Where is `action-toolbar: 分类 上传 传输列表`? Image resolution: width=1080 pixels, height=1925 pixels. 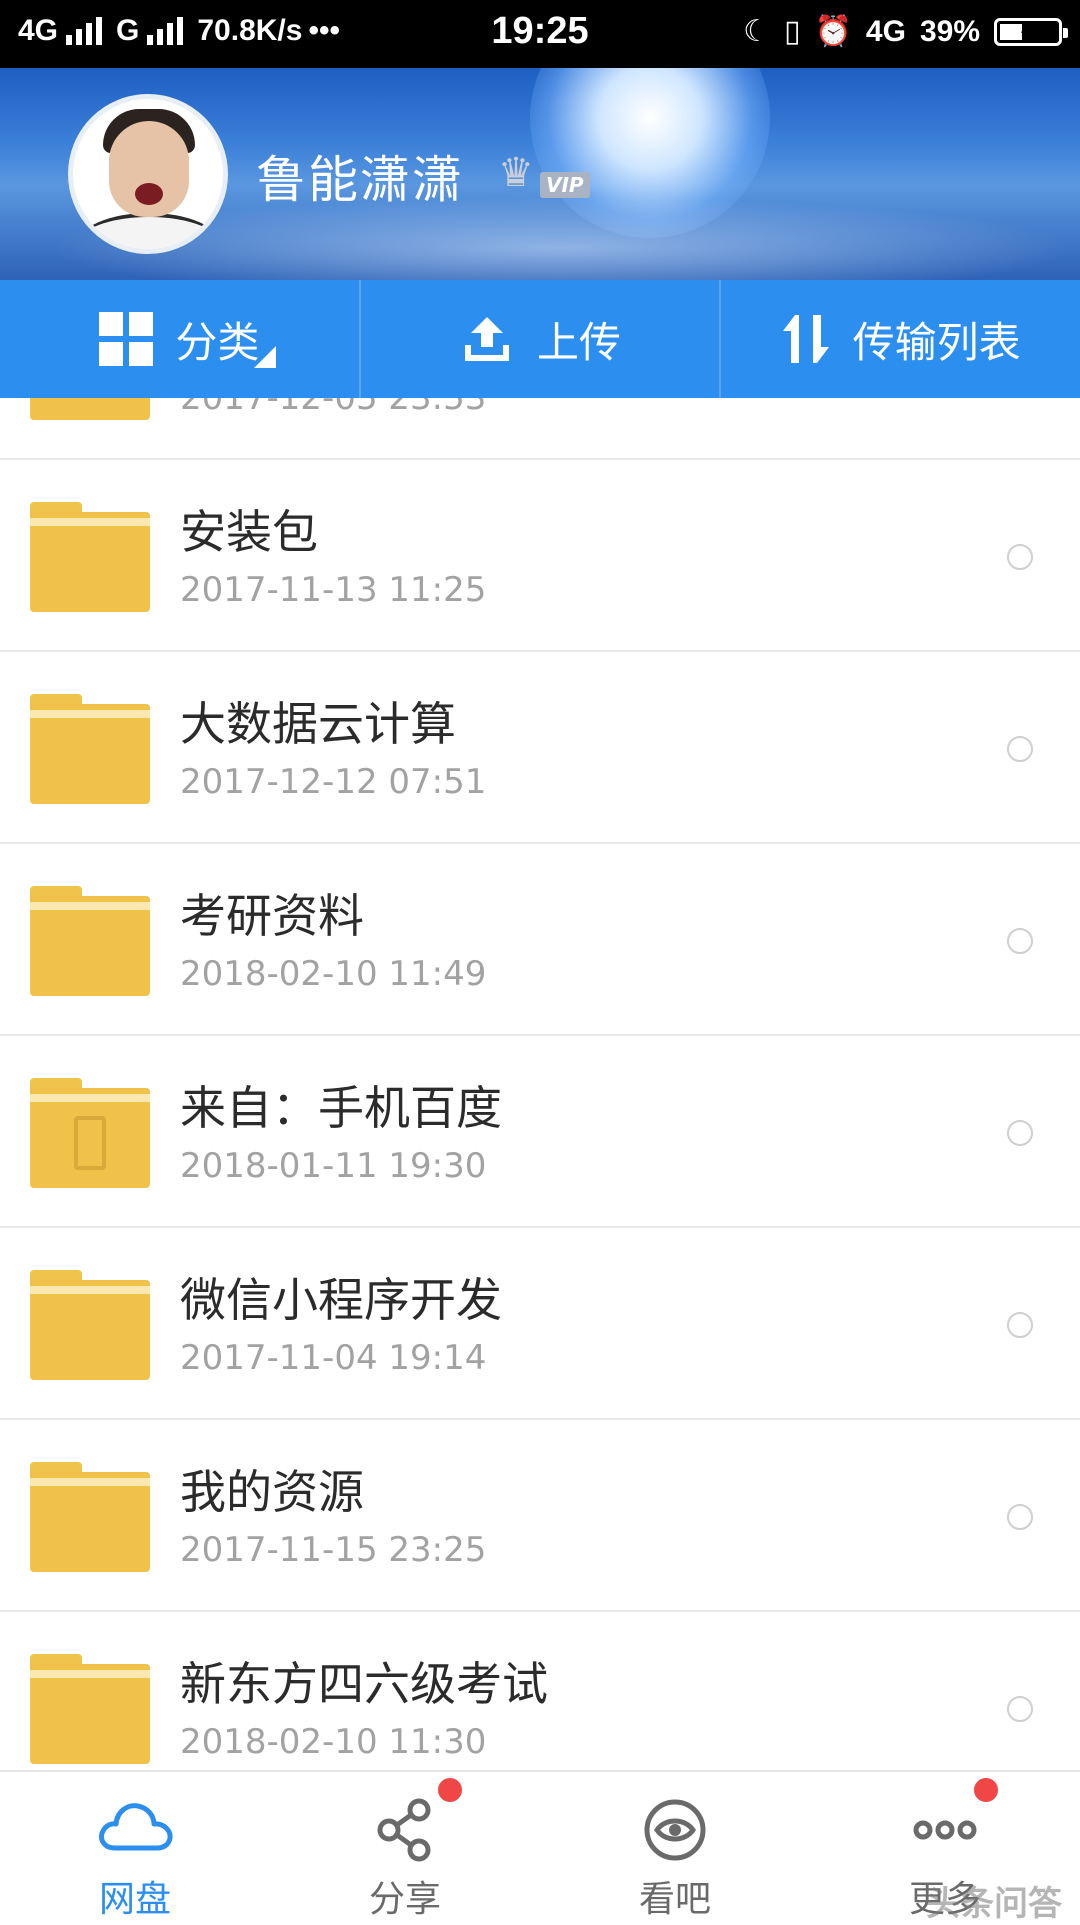
action-toolbar: 分类 上传 传输列表 is located at coordinates (540, 339).